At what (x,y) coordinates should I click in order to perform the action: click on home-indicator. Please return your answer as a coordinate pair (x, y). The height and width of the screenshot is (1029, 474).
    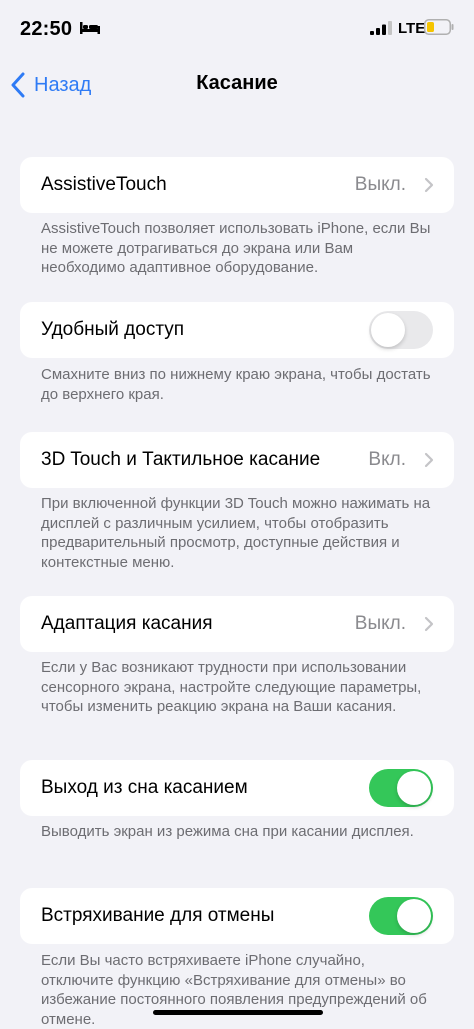
    Looking at the image, I should click on (238, 1012).